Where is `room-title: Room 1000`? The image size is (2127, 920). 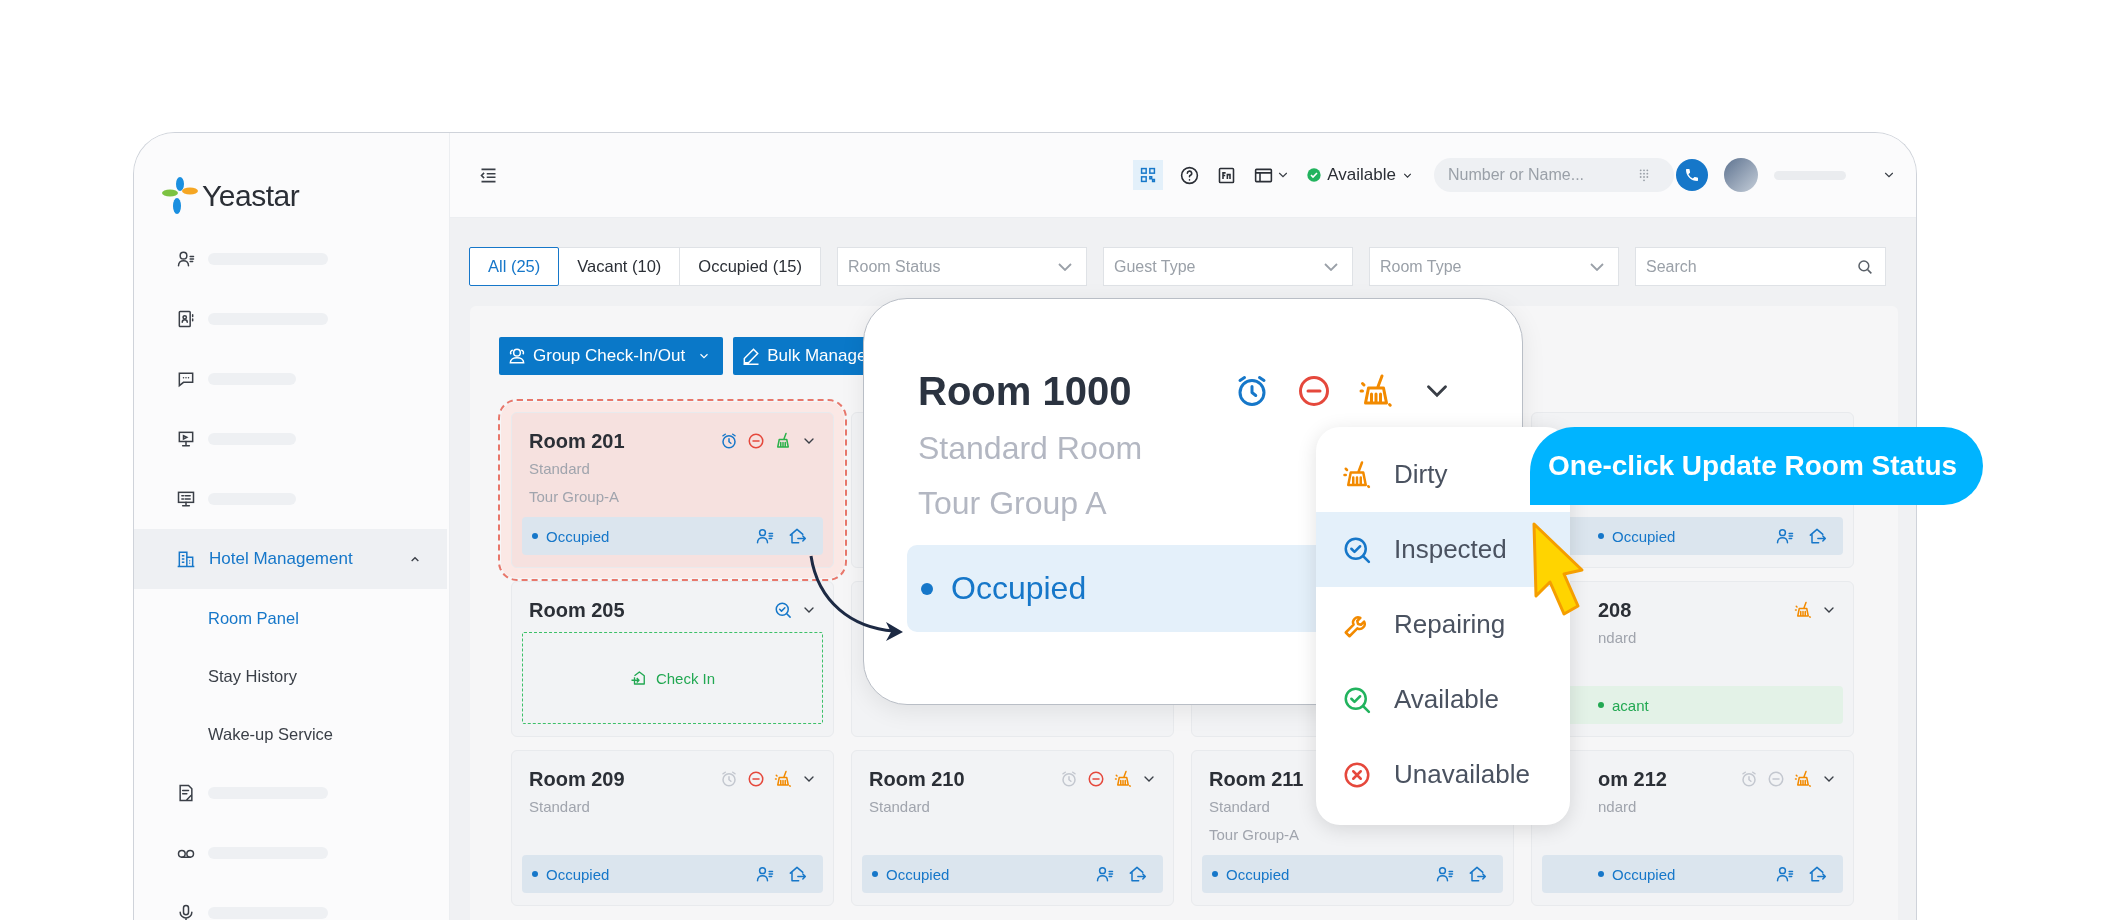
room-title: Room 1000 is located at coordinates (1025, 391).